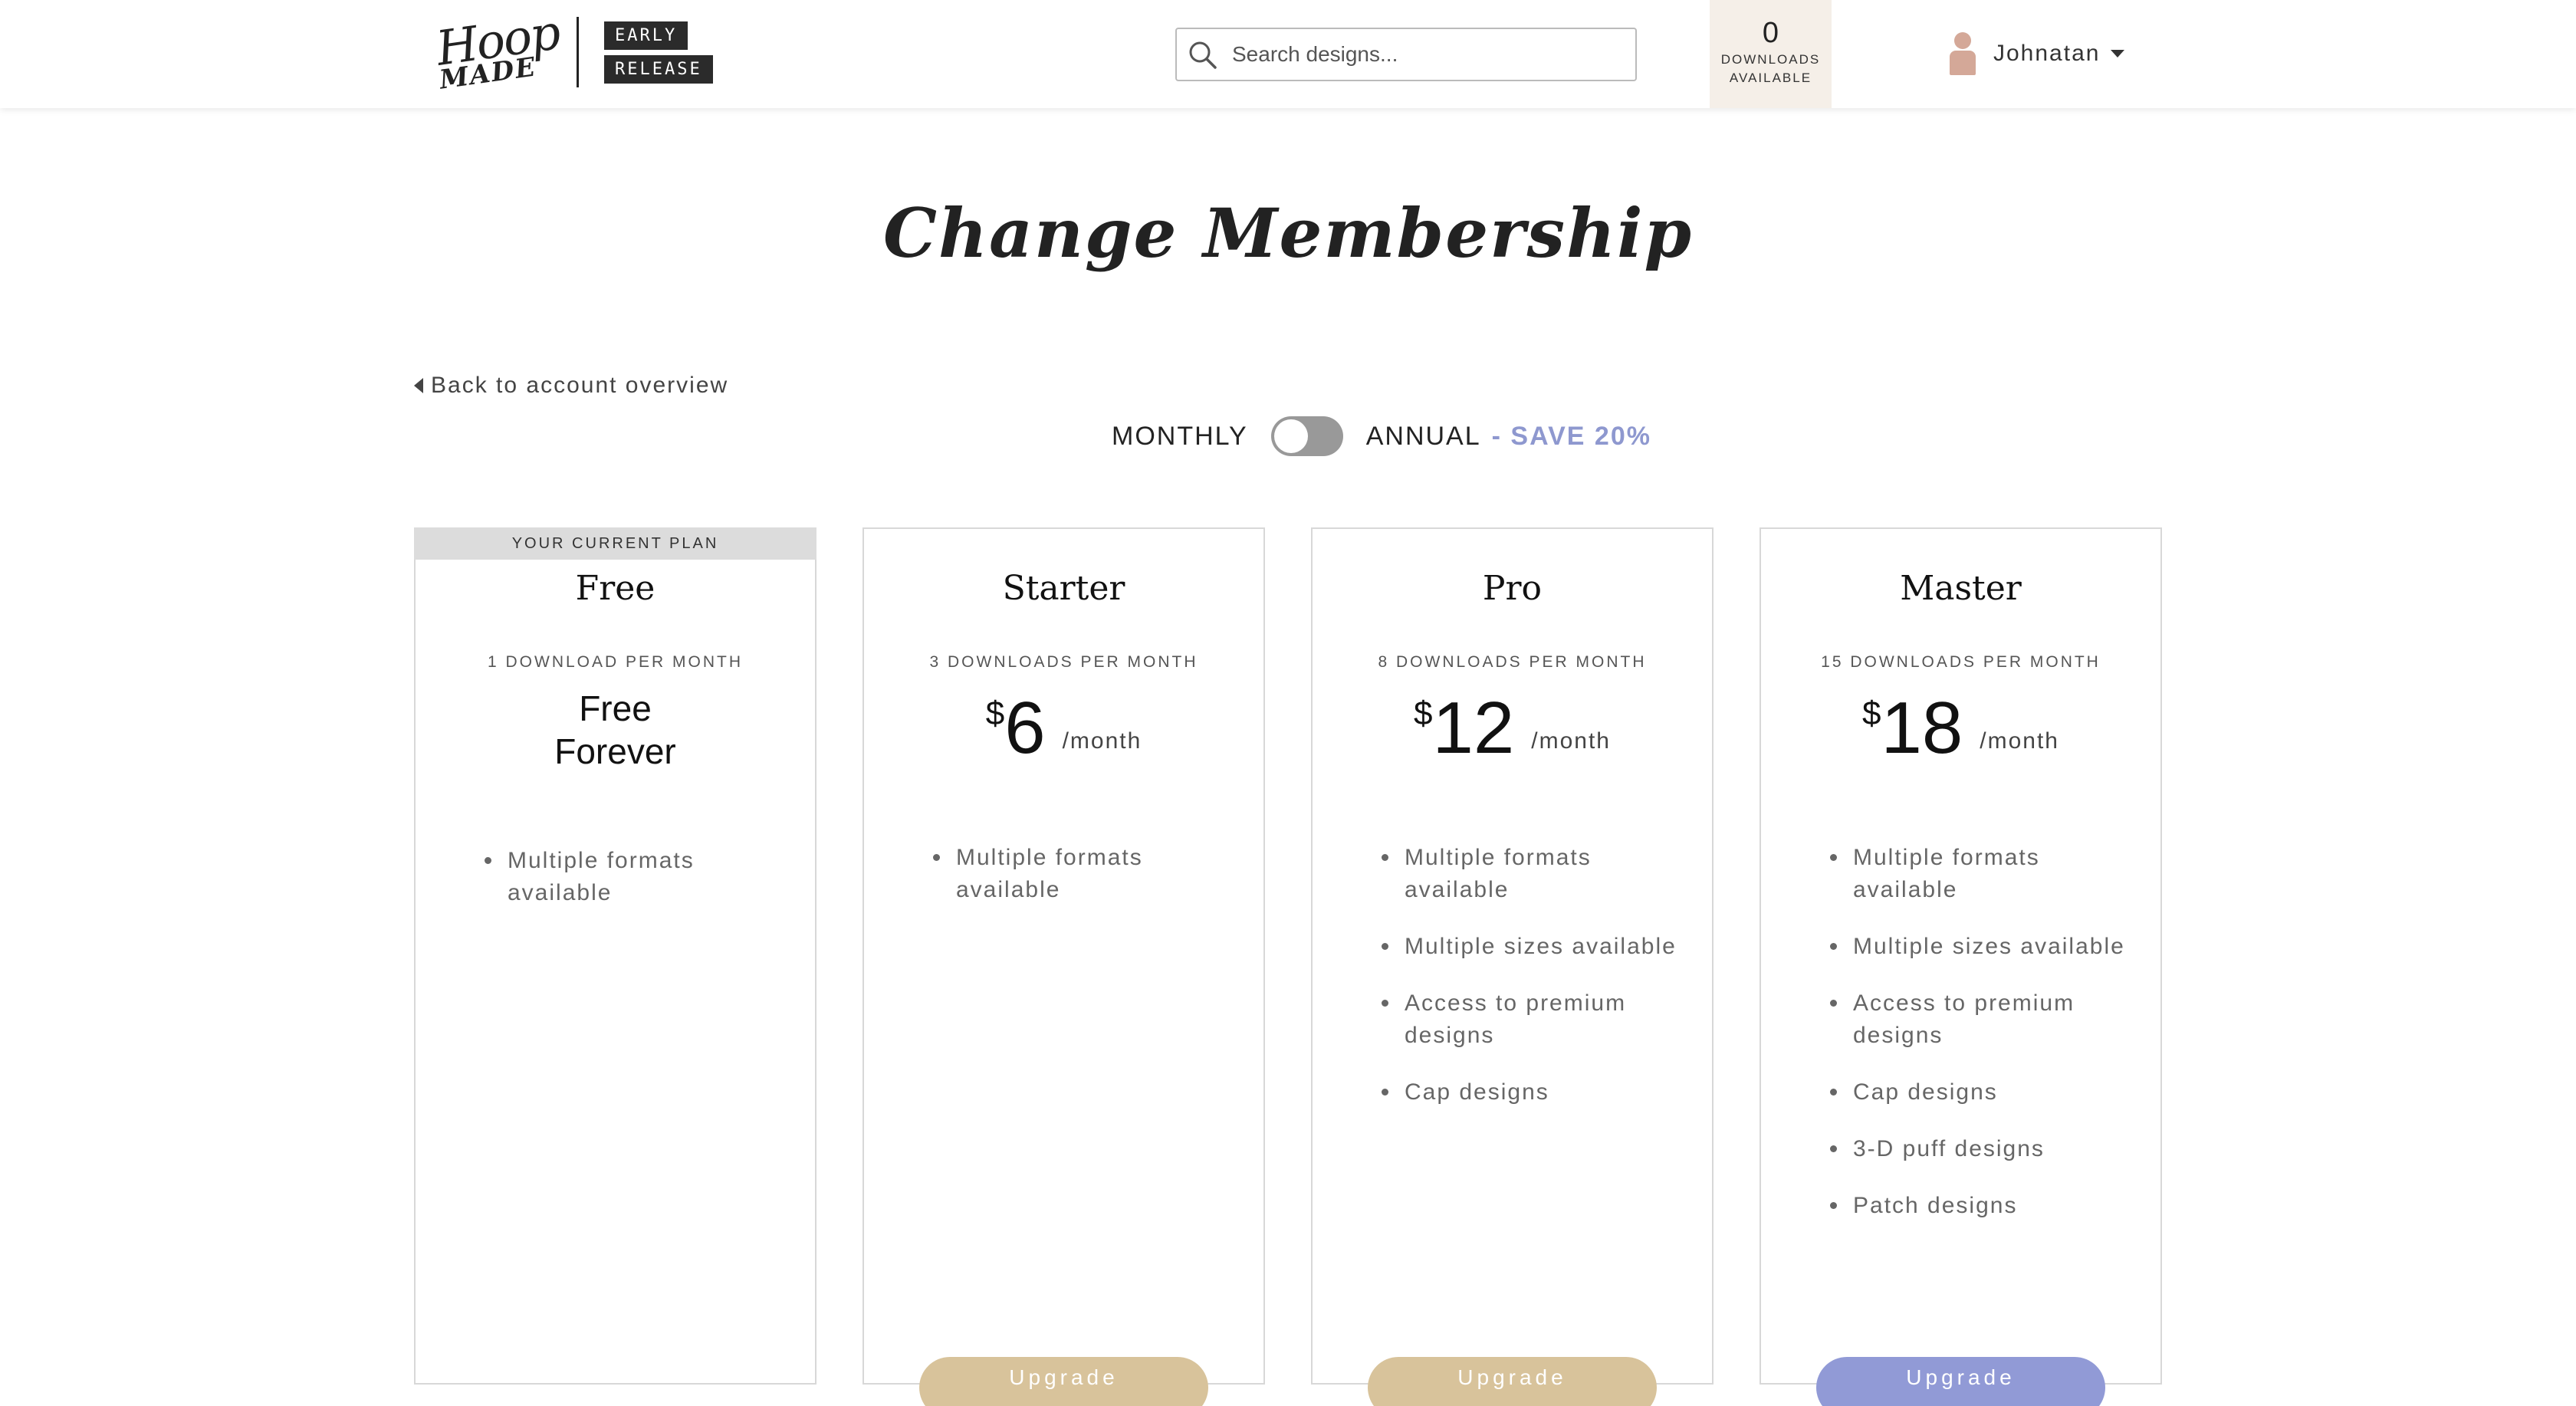  I want to click on annual-label: ANNUAL, so click(1424, 437).